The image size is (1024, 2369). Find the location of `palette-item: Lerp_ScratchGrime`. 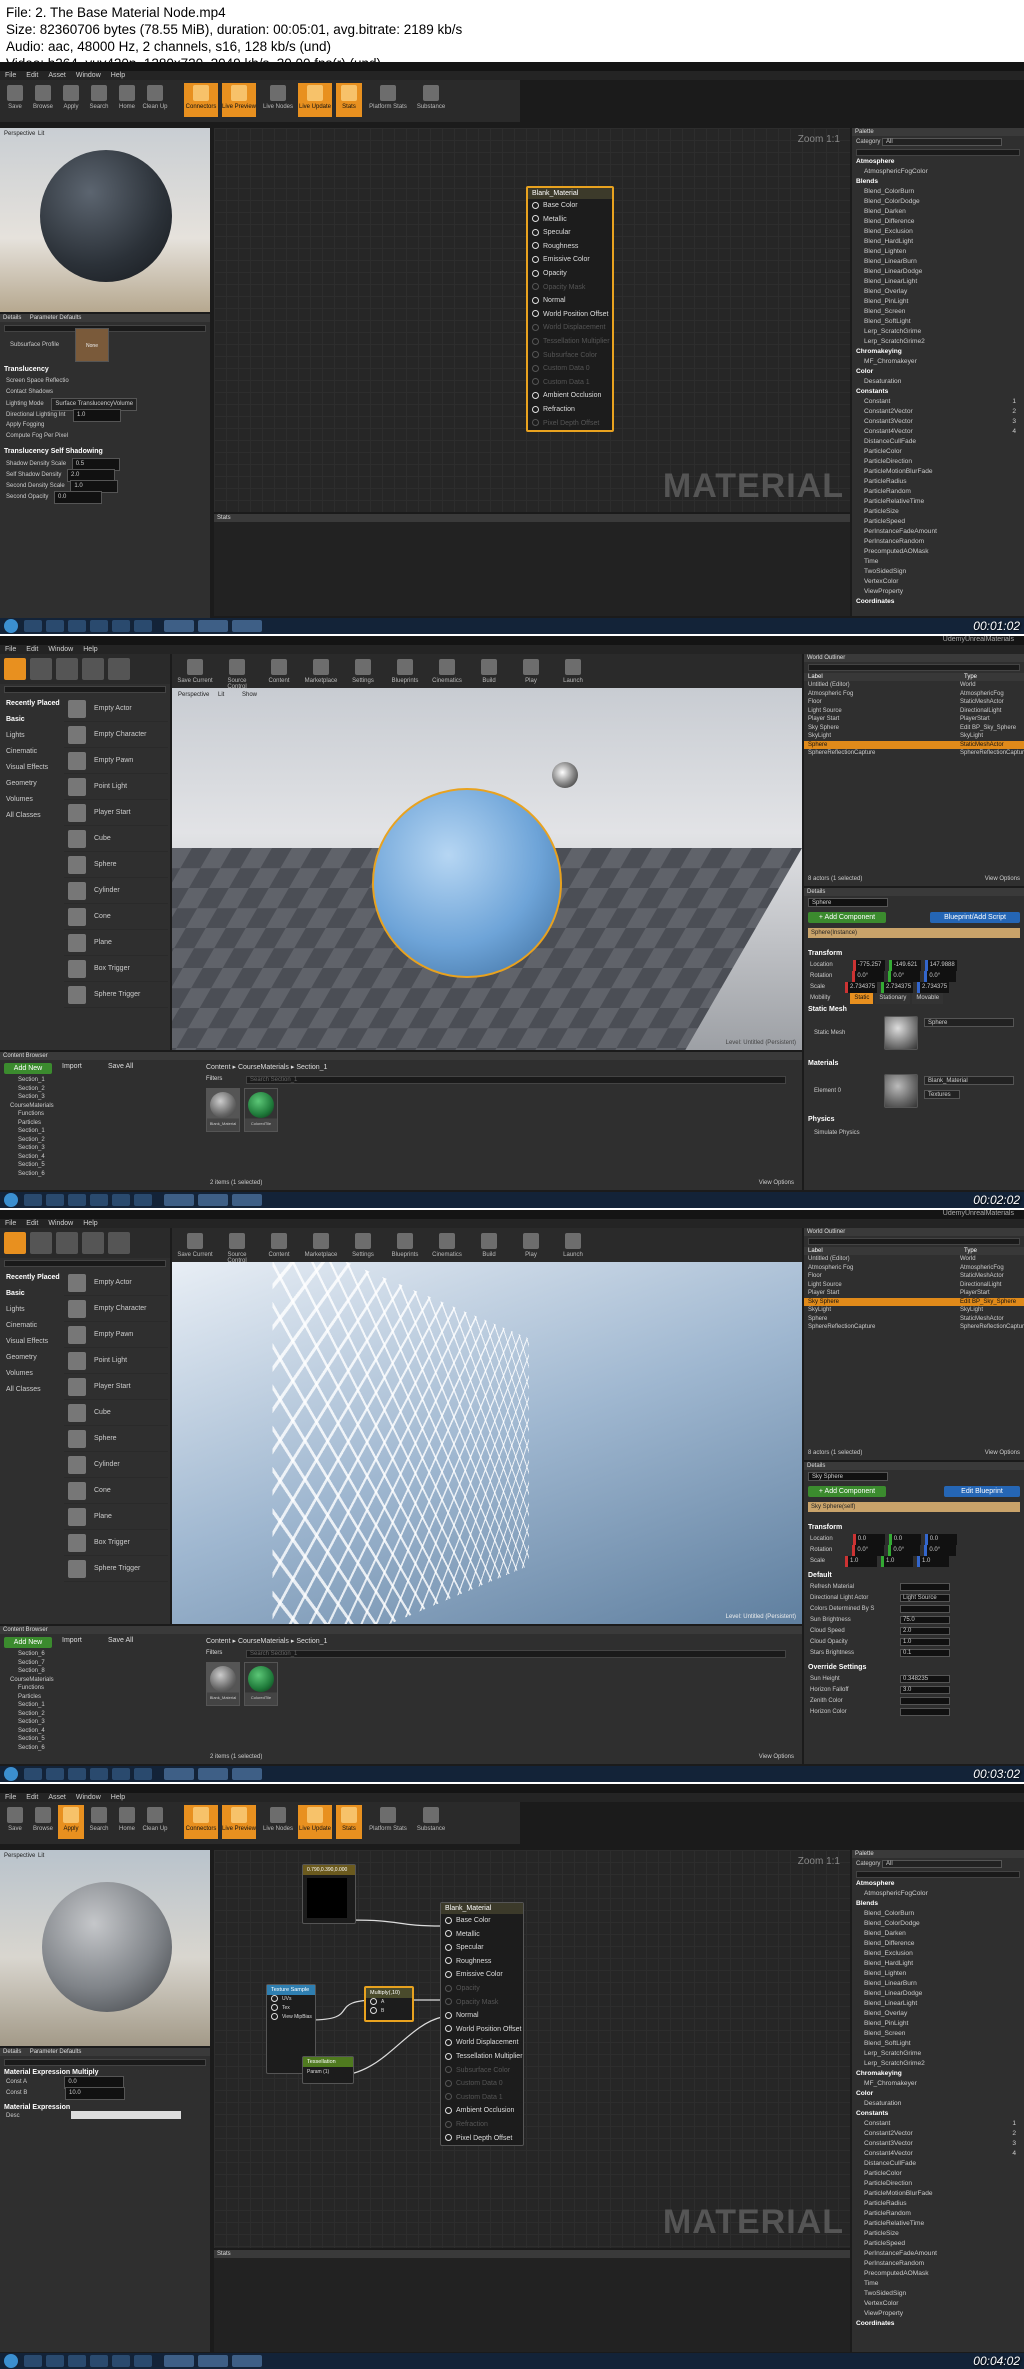

palette-item: Lerp_ScratchGrime is located at coordinates (940, 2054).